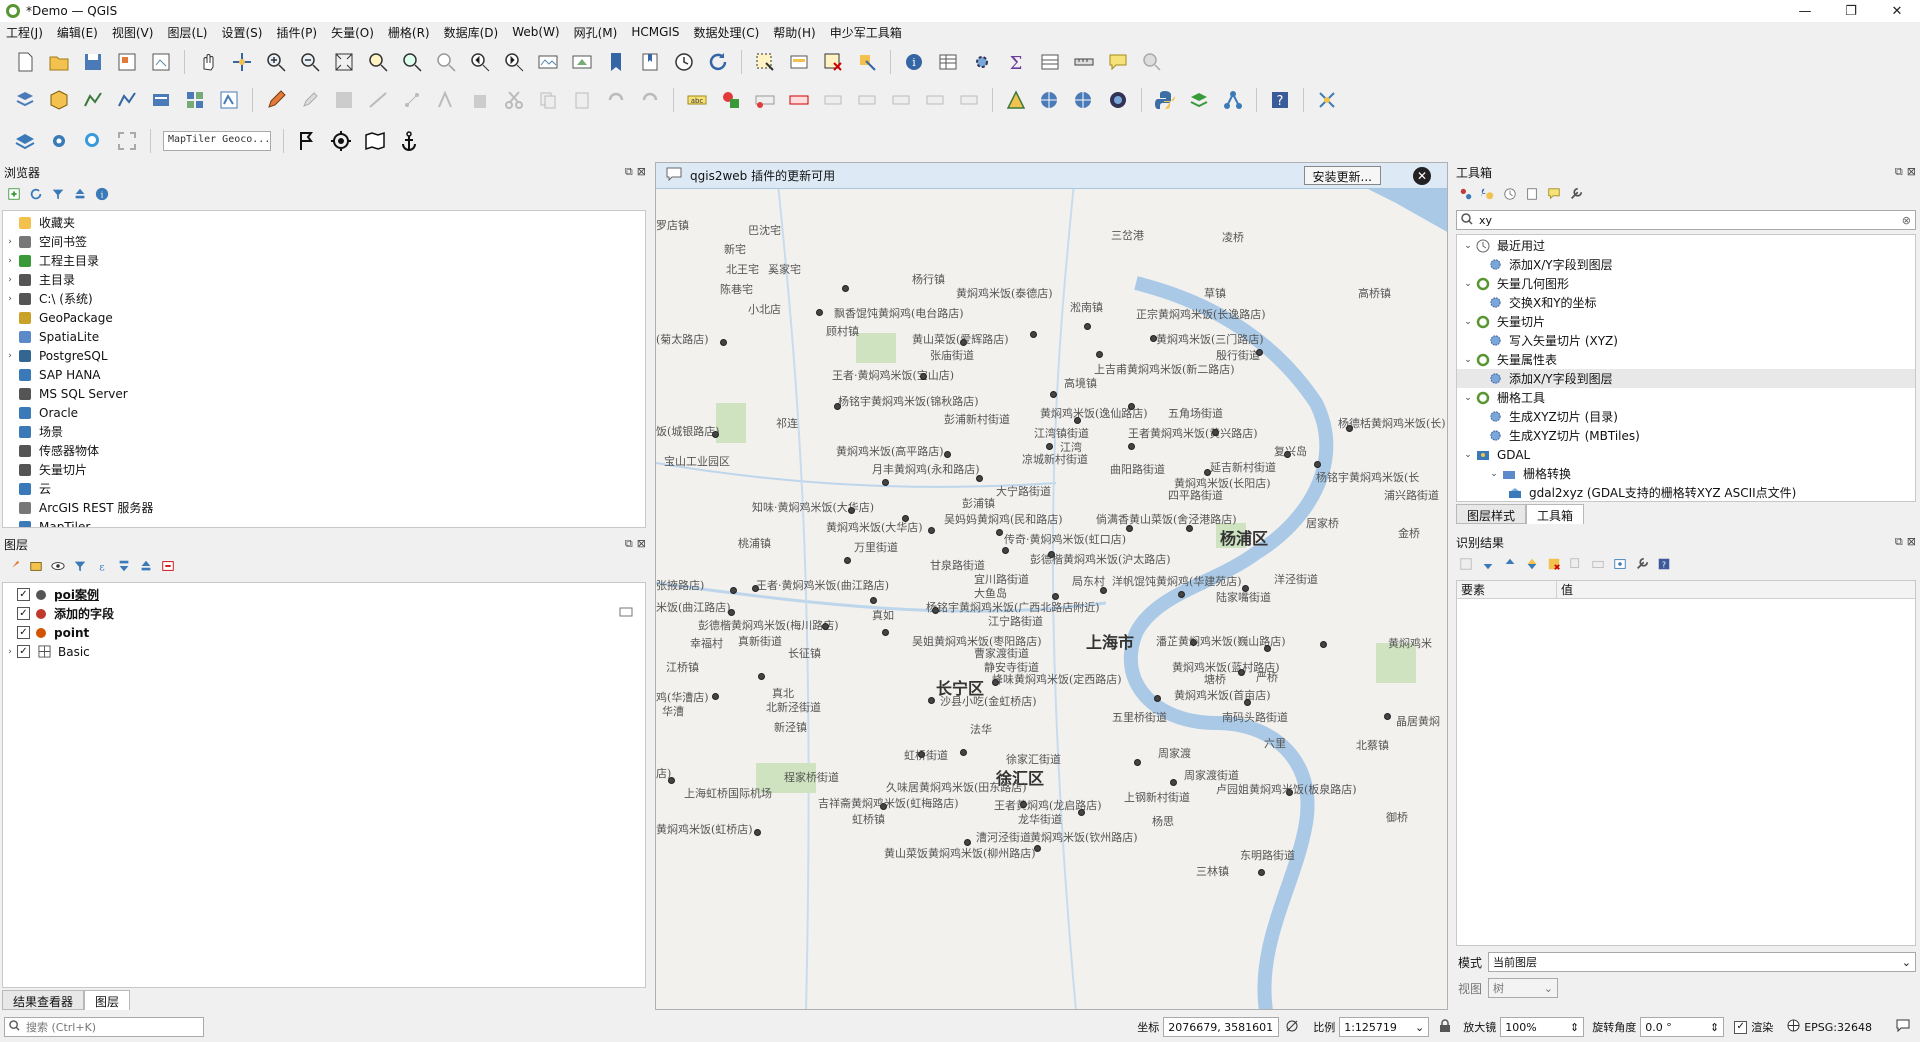 The width and height of the screenshot is (1920, 1042). What do you see at coordinates (324, 241) in the screenshot?
I see `browser-item: › 空间书签` at bounding box center [324, 241].